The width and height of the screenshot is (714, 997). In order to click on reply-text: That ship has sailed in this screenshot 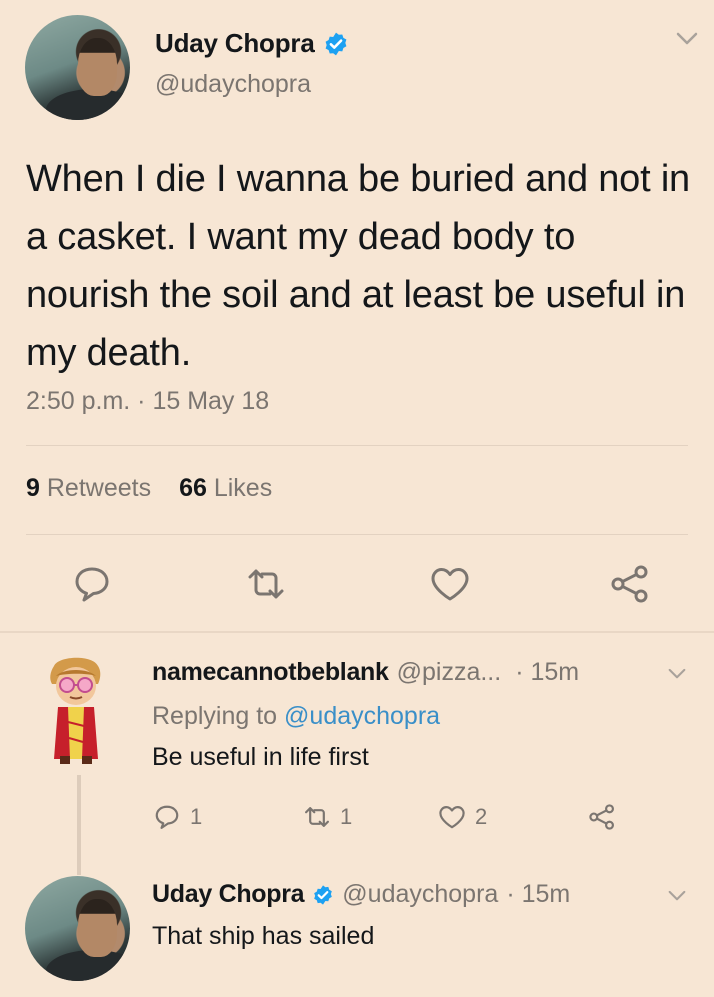, I will do `click(263, 936)`.